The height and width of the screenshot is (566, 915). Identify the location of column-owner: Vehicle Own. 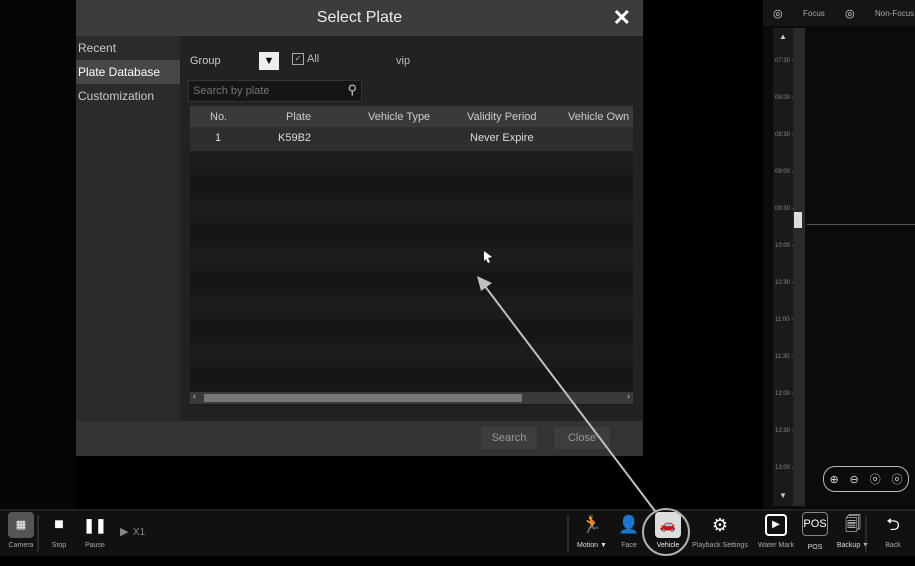
(599, 117).